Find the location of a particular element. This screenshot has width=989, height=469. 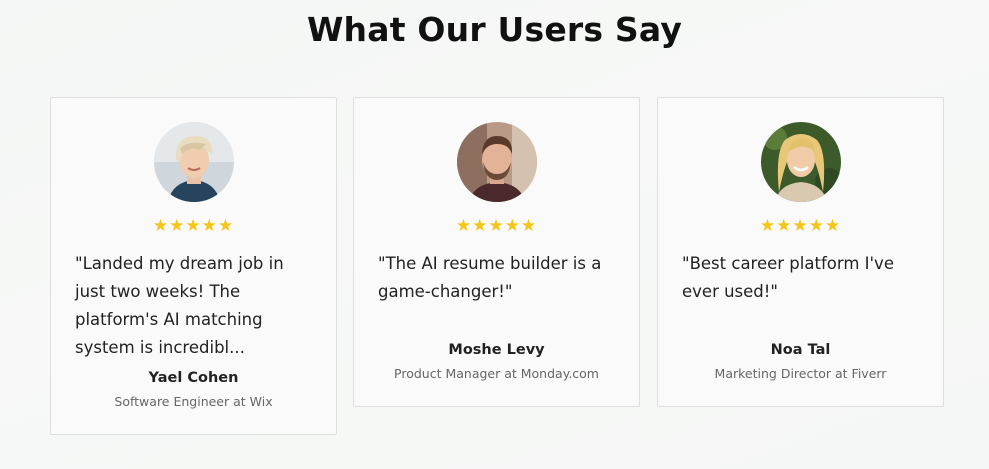

testimonial-name: Noa Tal is located at coordinates (800, 350).